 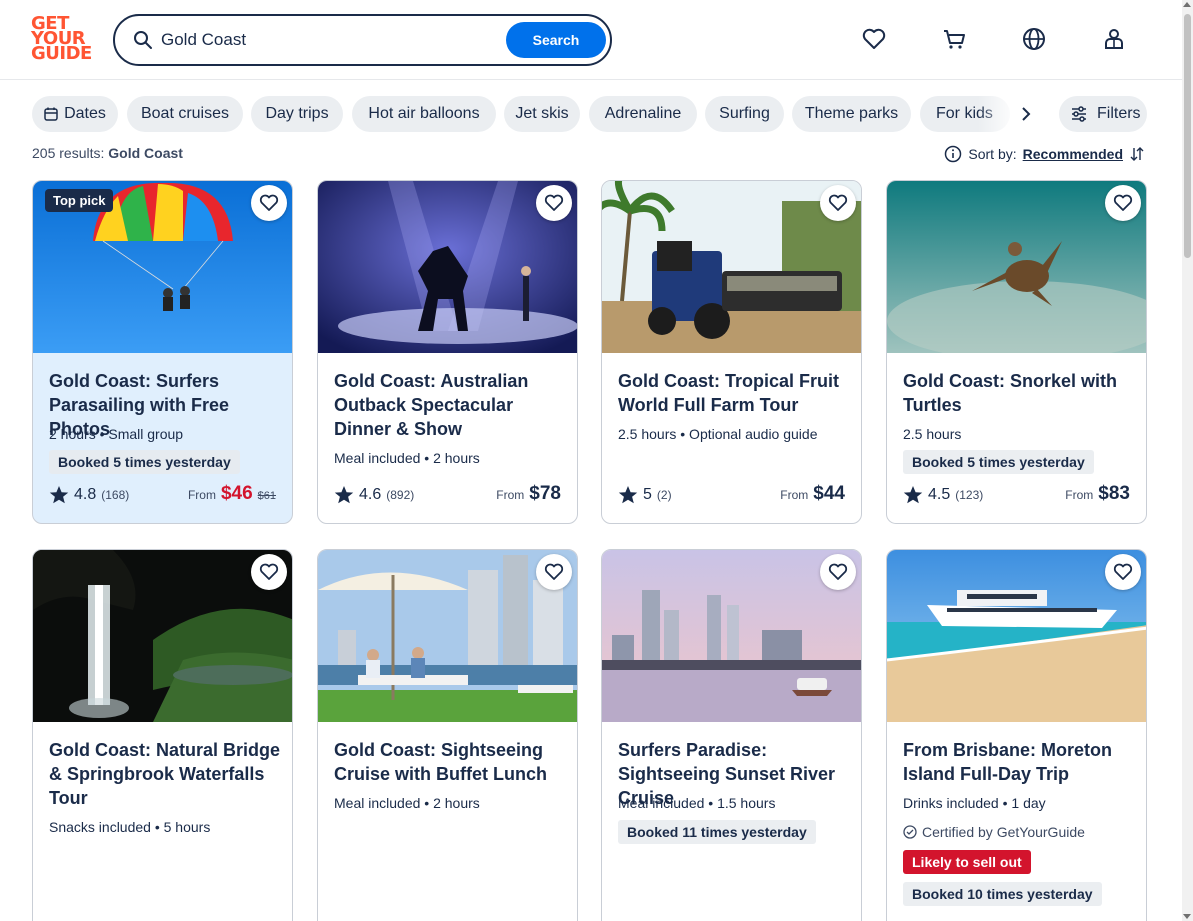 I want to click on chip-day-trips: Day trips, so click(x=297, y=114).